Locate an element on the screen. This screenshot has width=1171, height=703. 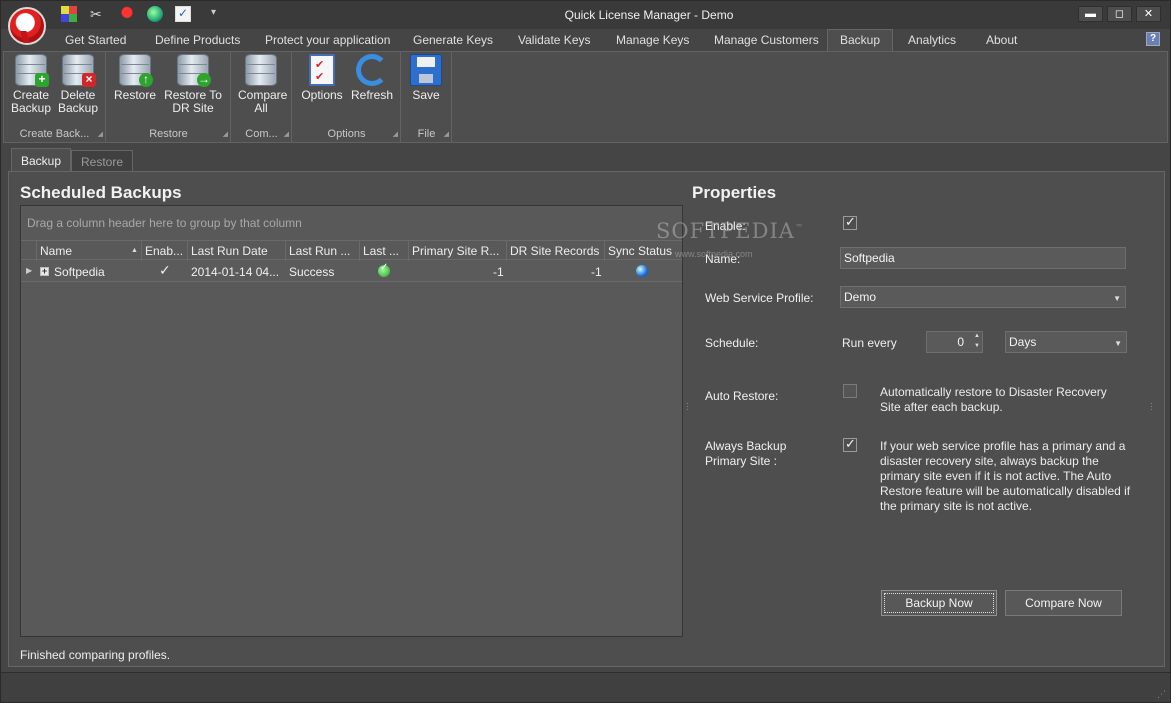
restore-button: ↑ Restore is located at coordinates (135, 78).